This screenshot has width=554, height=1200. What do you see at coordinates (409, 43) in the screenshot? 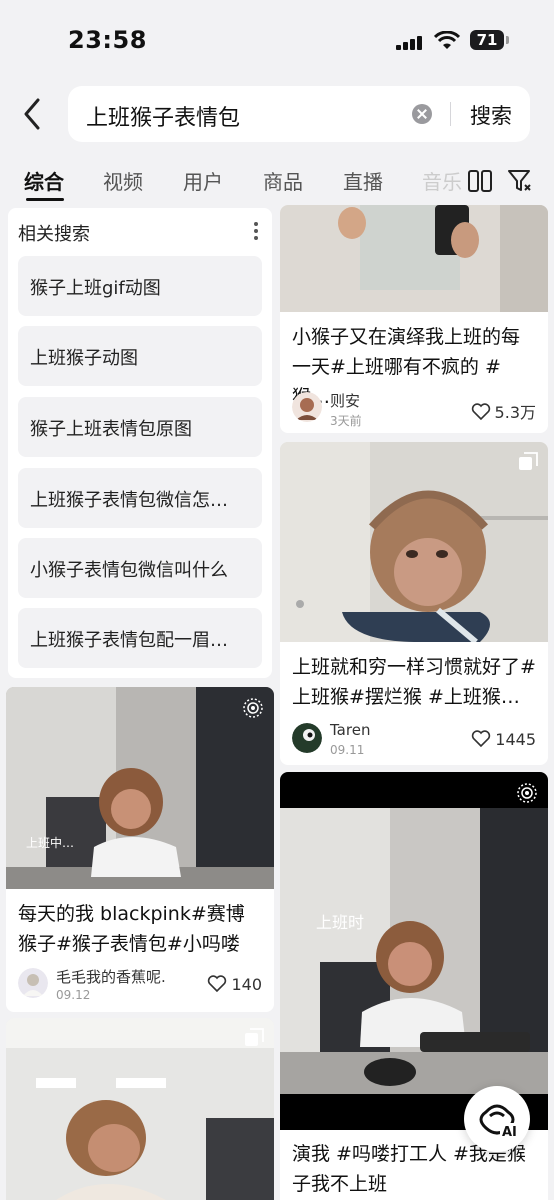
I see `cellular-signal-icon` at bounding box center [409, 43].